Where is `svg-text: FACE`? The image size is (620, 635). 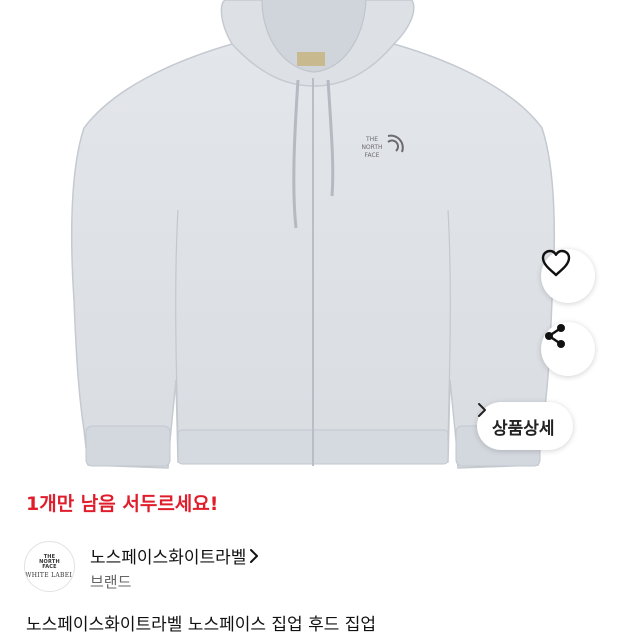
svg-text: FACE is located at coordinates (372, 155).